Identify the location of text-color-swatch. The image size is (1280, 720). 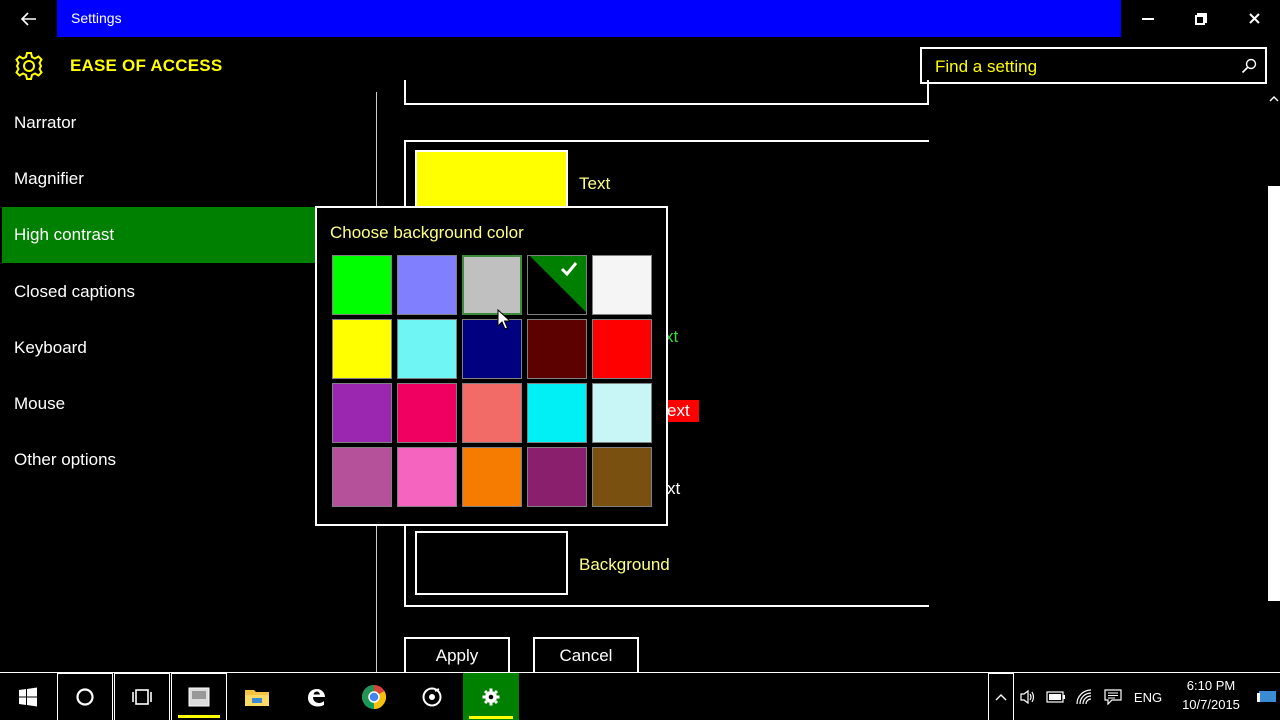
(491, 179).